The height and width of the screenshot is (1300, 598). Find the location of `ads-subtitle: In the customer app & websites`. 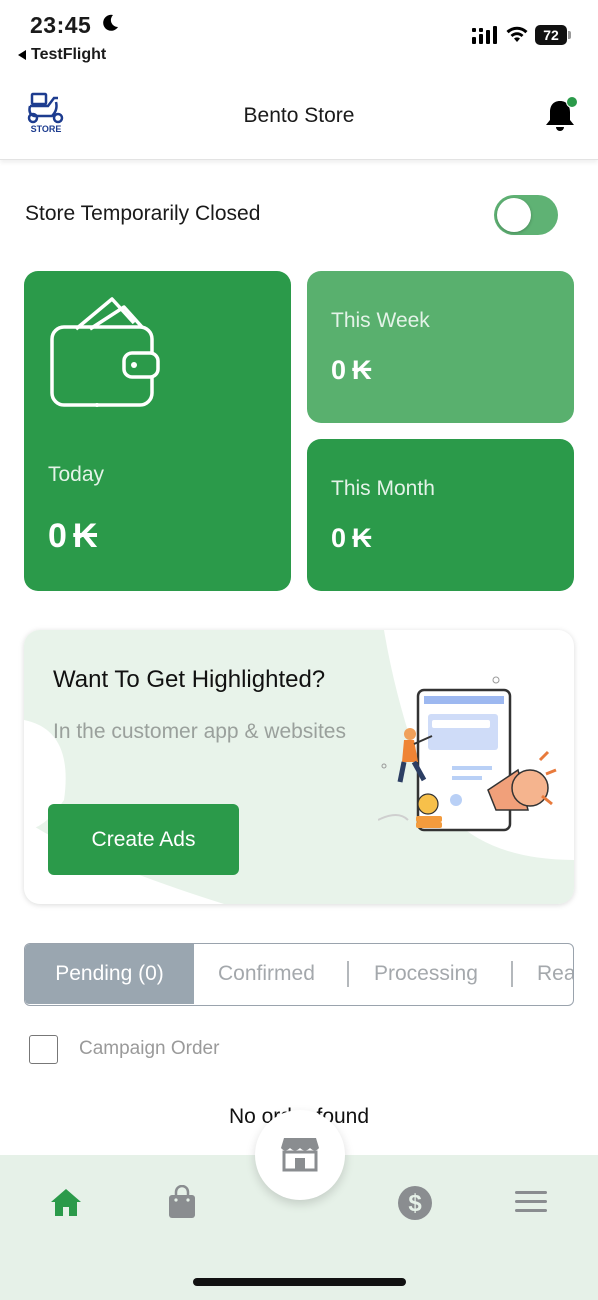

ads-subtitle: In the customer app & websites is located at coordinates (199, 731).